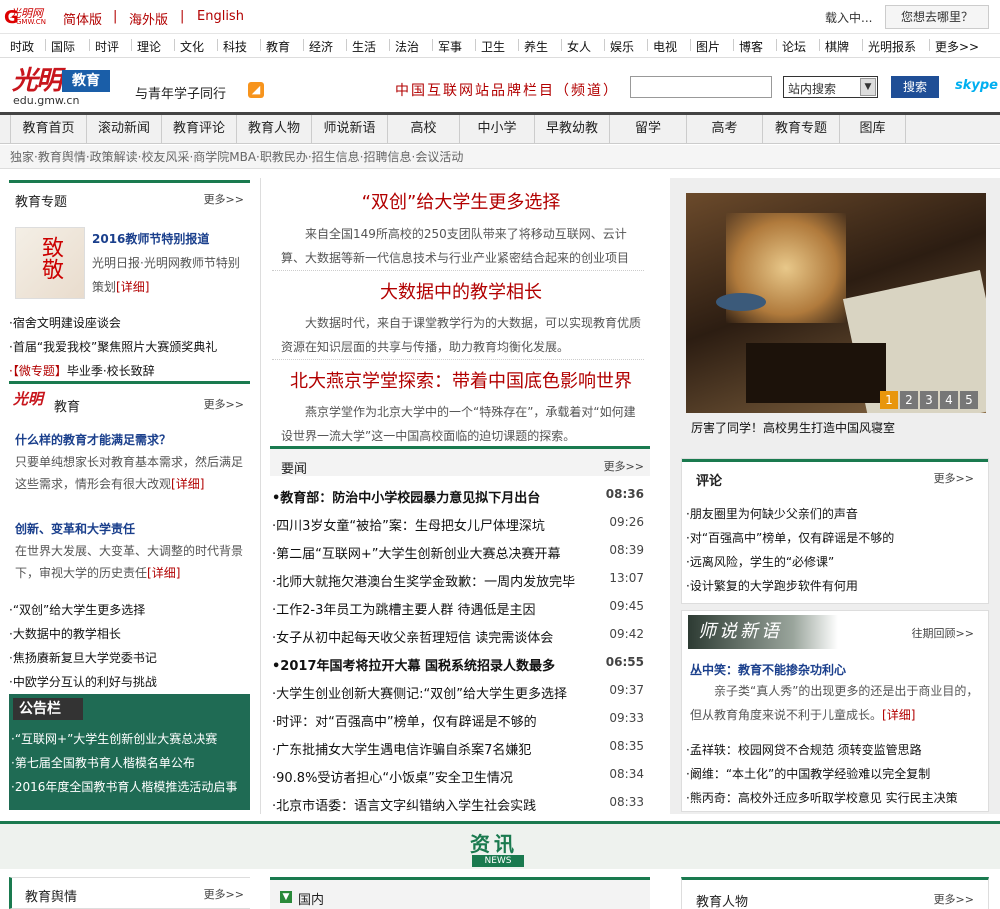 This screenshot has height=909, width=1000. Describe the element at coordinates (256, 90) in the screenshot. I see `rss-icon: ◢` at that location.